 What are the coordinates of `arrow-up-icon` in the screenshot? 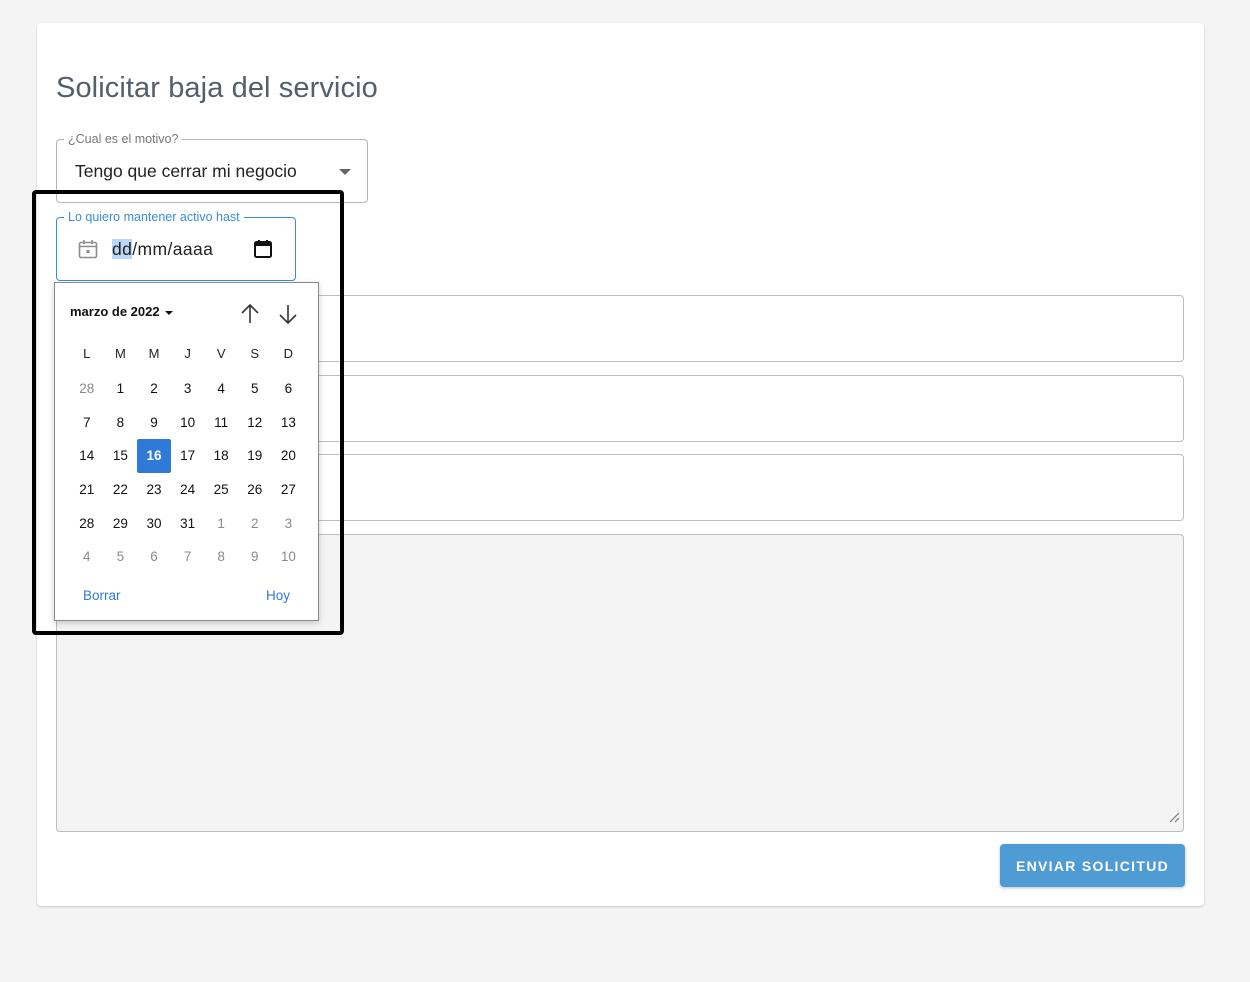 It's located at (250, 316).